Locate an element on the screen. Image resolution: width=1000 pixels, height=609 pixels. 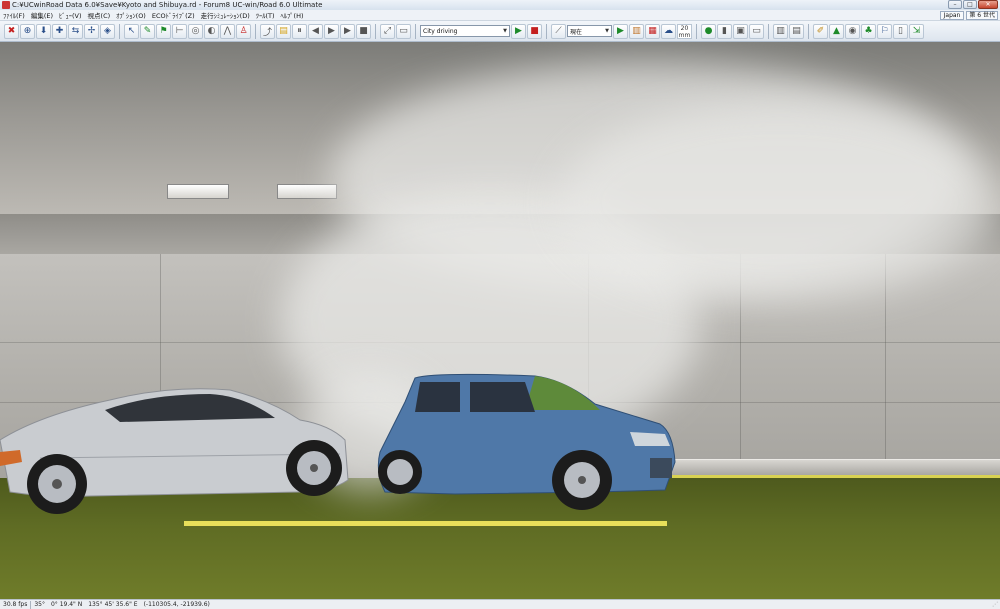
menu-eco-drive: ECOﾄﾞﾗｲﾌﾞ(Z) is located at coordinates (173, 15).